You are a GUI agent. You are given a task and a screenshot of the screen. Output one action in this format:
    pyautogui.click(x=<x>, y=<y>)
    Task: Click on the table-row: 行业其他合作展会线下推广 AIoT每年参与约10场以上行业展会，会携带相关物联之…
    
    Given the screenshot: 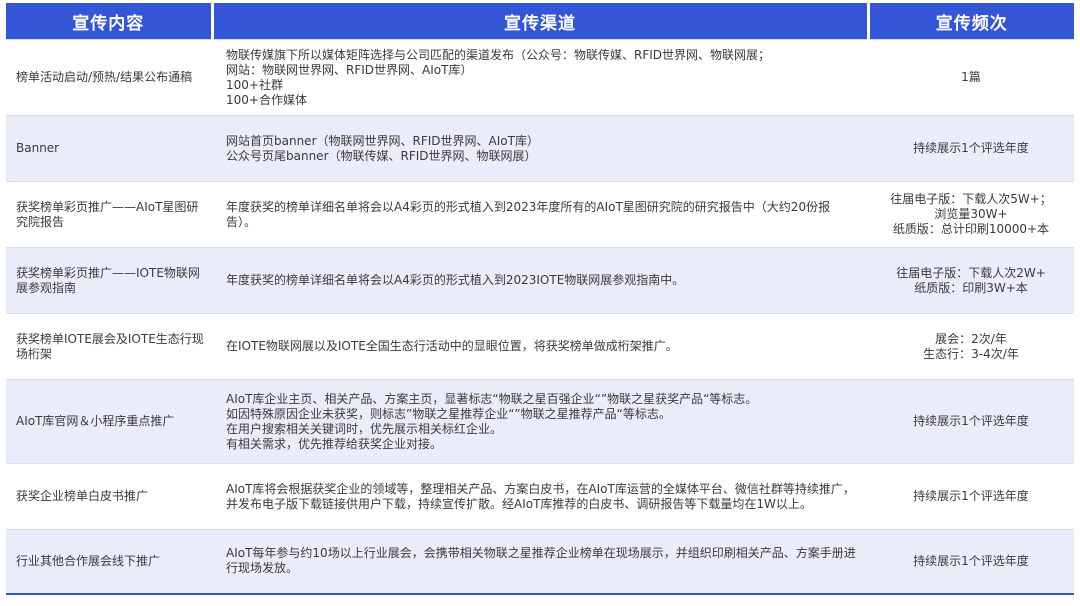 What is the action you would take?
    pyautogui.click(x=540, y=562)
    